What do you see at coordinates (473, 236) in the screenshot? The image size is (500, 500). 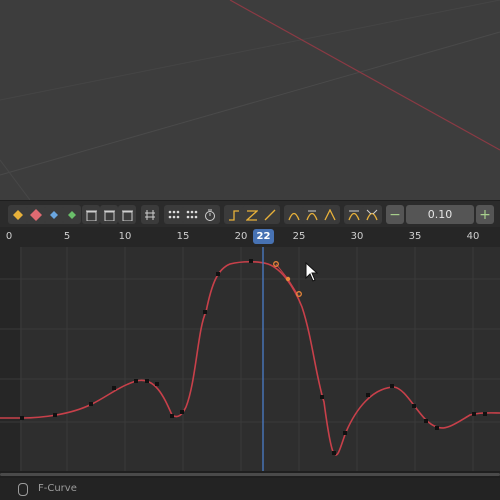 I see `frame-label: 40` at bounding box center [473, 236].